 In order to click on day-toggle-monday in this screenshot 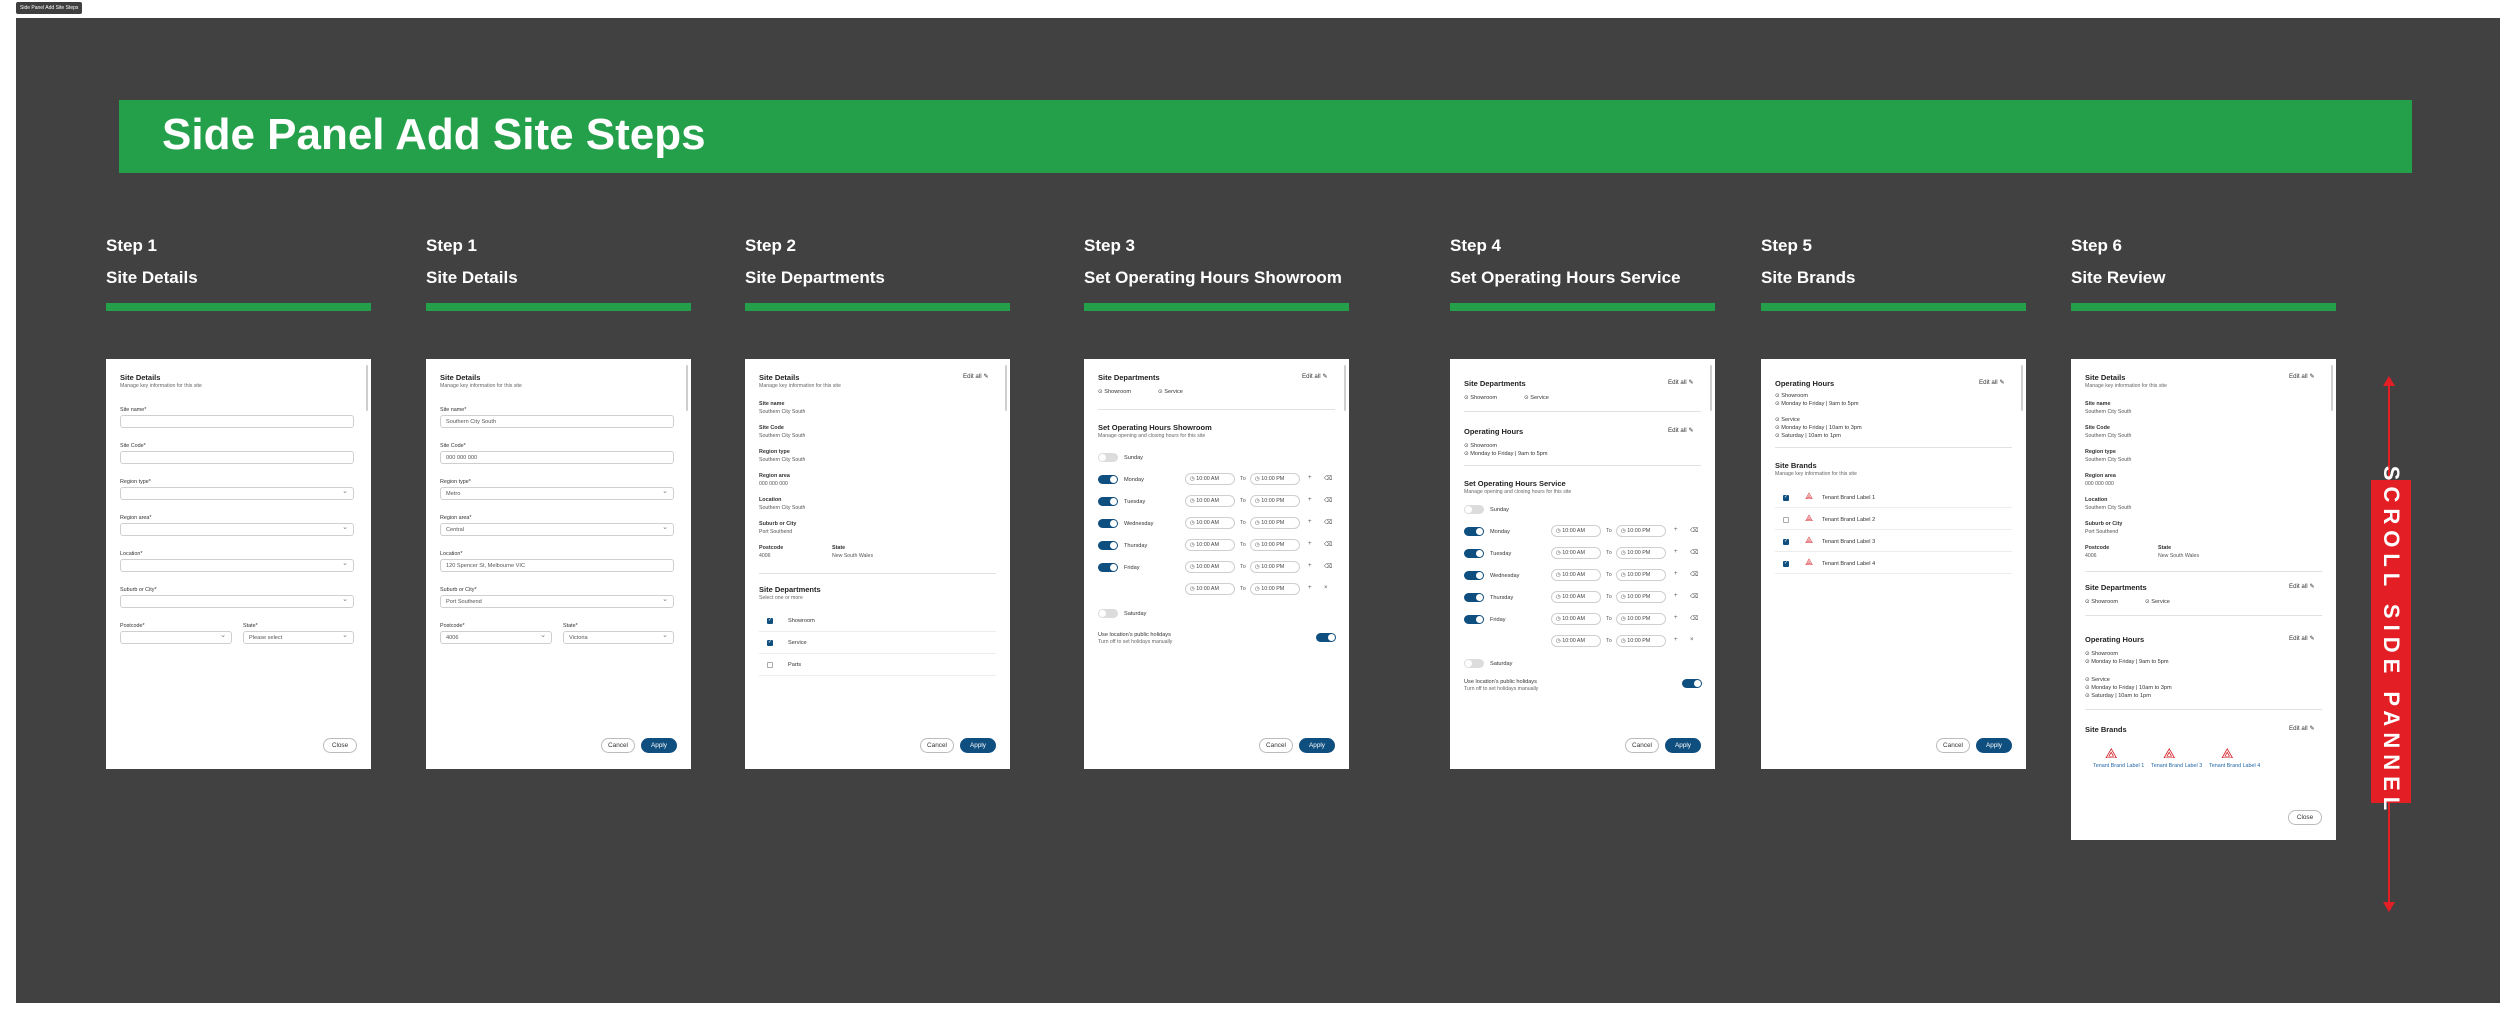, I will do `click(1474, 531)`.